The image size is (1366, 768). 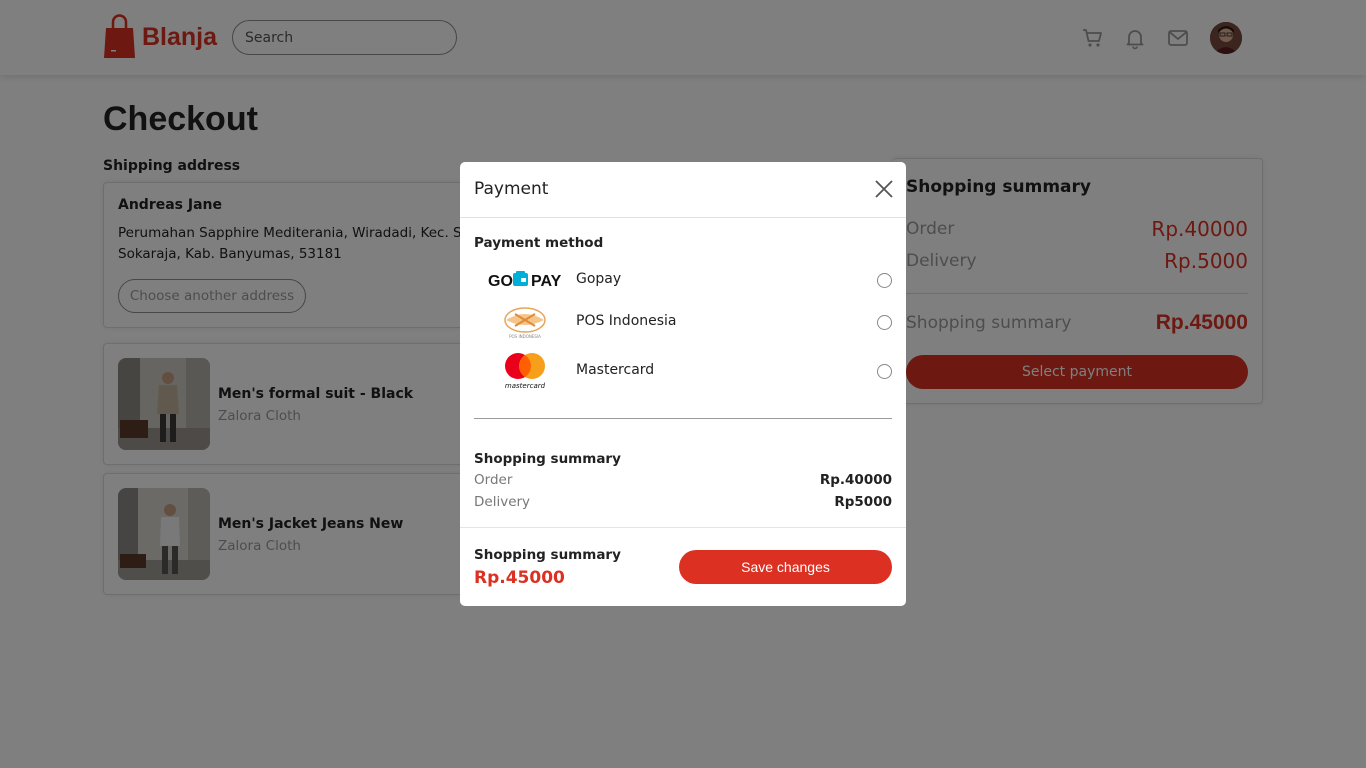 What do you see at coordinates (683, 480) in the screenshot?
I see `modal-order-row: Order Rp.40000` at bounding box center [683, 480].